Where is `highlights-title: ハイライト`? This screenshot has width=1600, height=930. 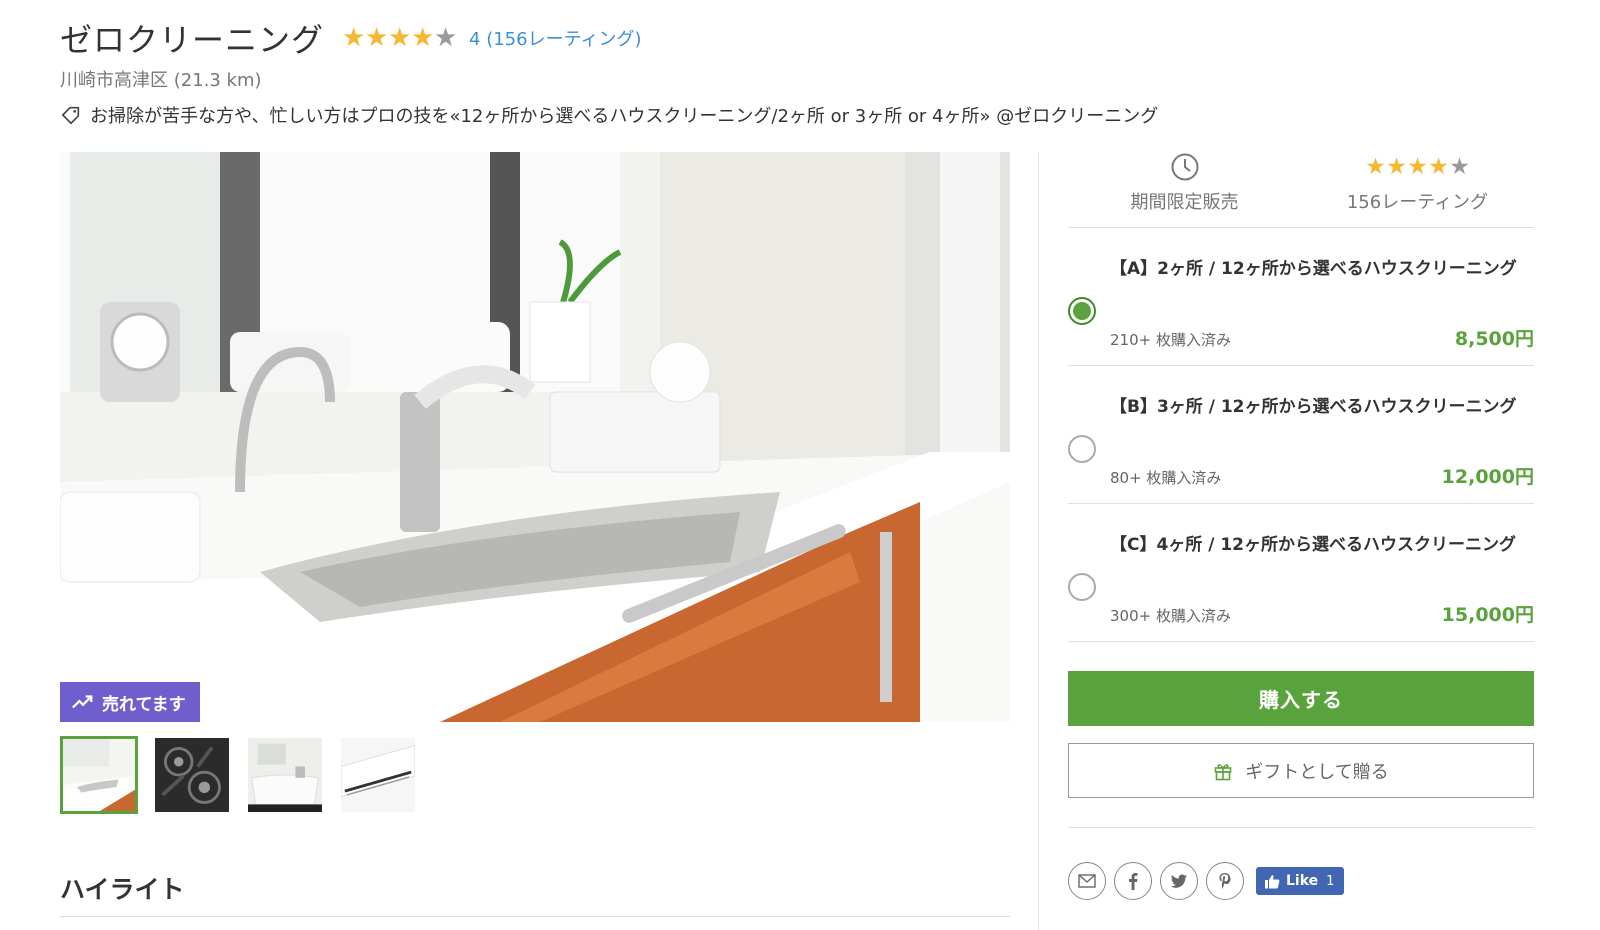 highlights-title: ハイライト is located at coordinates (122, 889).